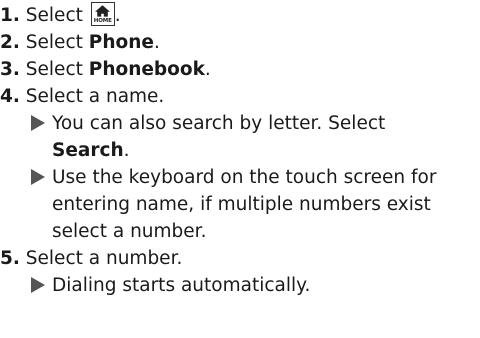 This screenshot has width=480, height=338. Describe the element at coordinates (10, 15) in the screenshot. I see `step-number: 1.` at that location.